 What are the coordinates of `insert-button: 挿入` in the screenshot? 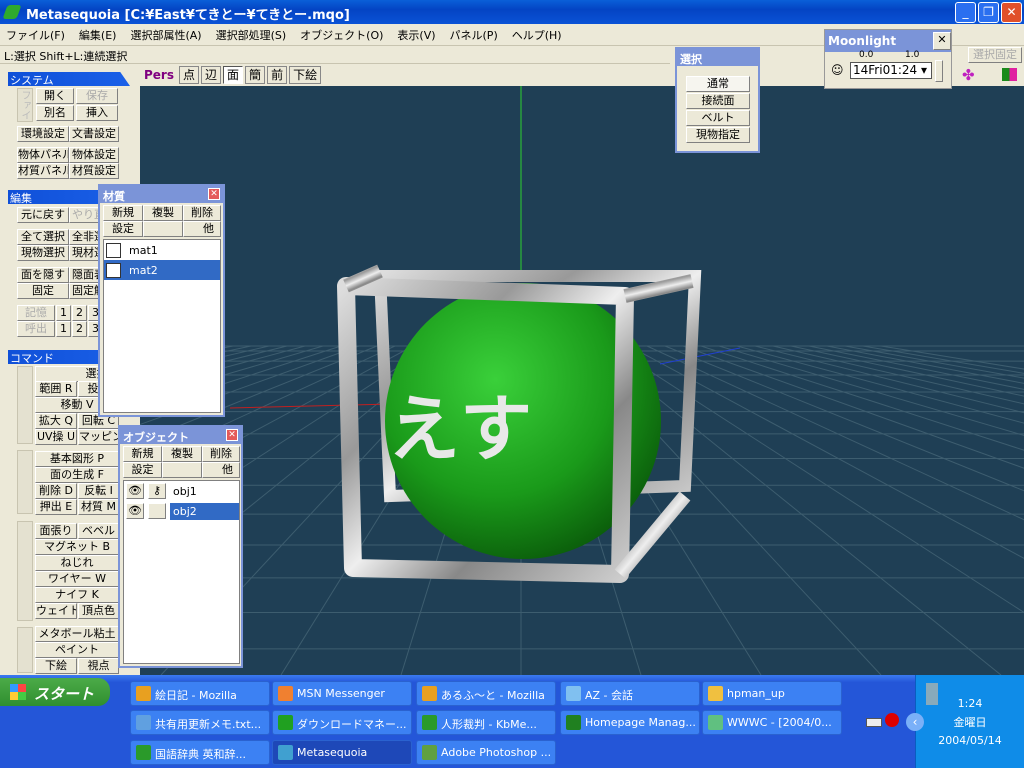 It's located at (97, 113).